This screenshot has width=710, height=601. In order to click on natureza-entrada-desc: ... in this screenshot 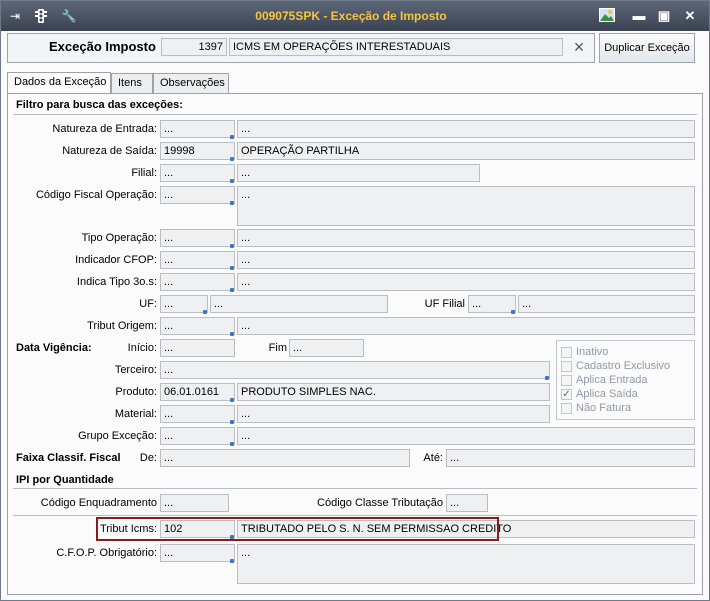, I will do `click(466, 129)`.